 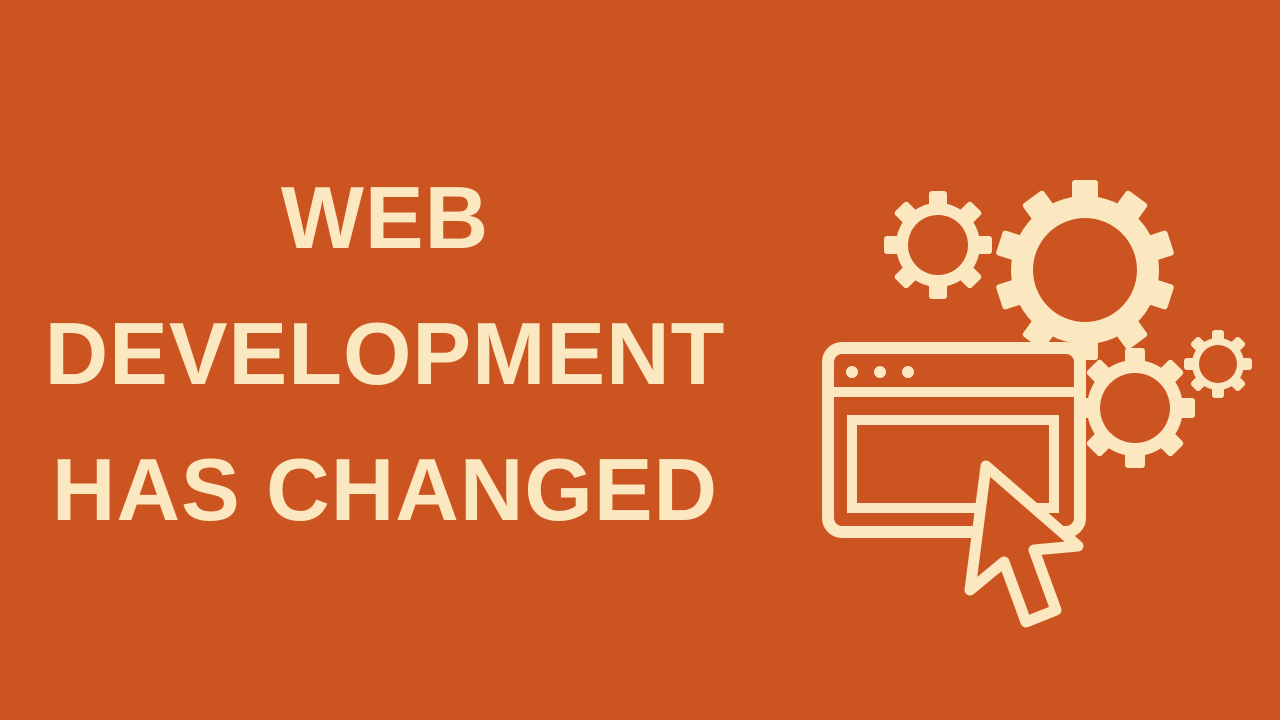 I want to click on headline-line-3: HAS CHANGED, so click(x=385, y=489).